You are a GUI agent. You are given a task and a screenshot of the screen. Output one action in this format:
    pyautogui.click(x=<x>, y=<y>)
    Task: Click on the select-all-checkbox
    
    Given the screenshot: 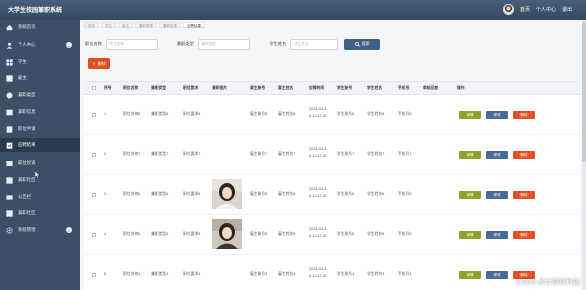 What is the action you would take?
    pyautogui.click(x=94, y=88)
    